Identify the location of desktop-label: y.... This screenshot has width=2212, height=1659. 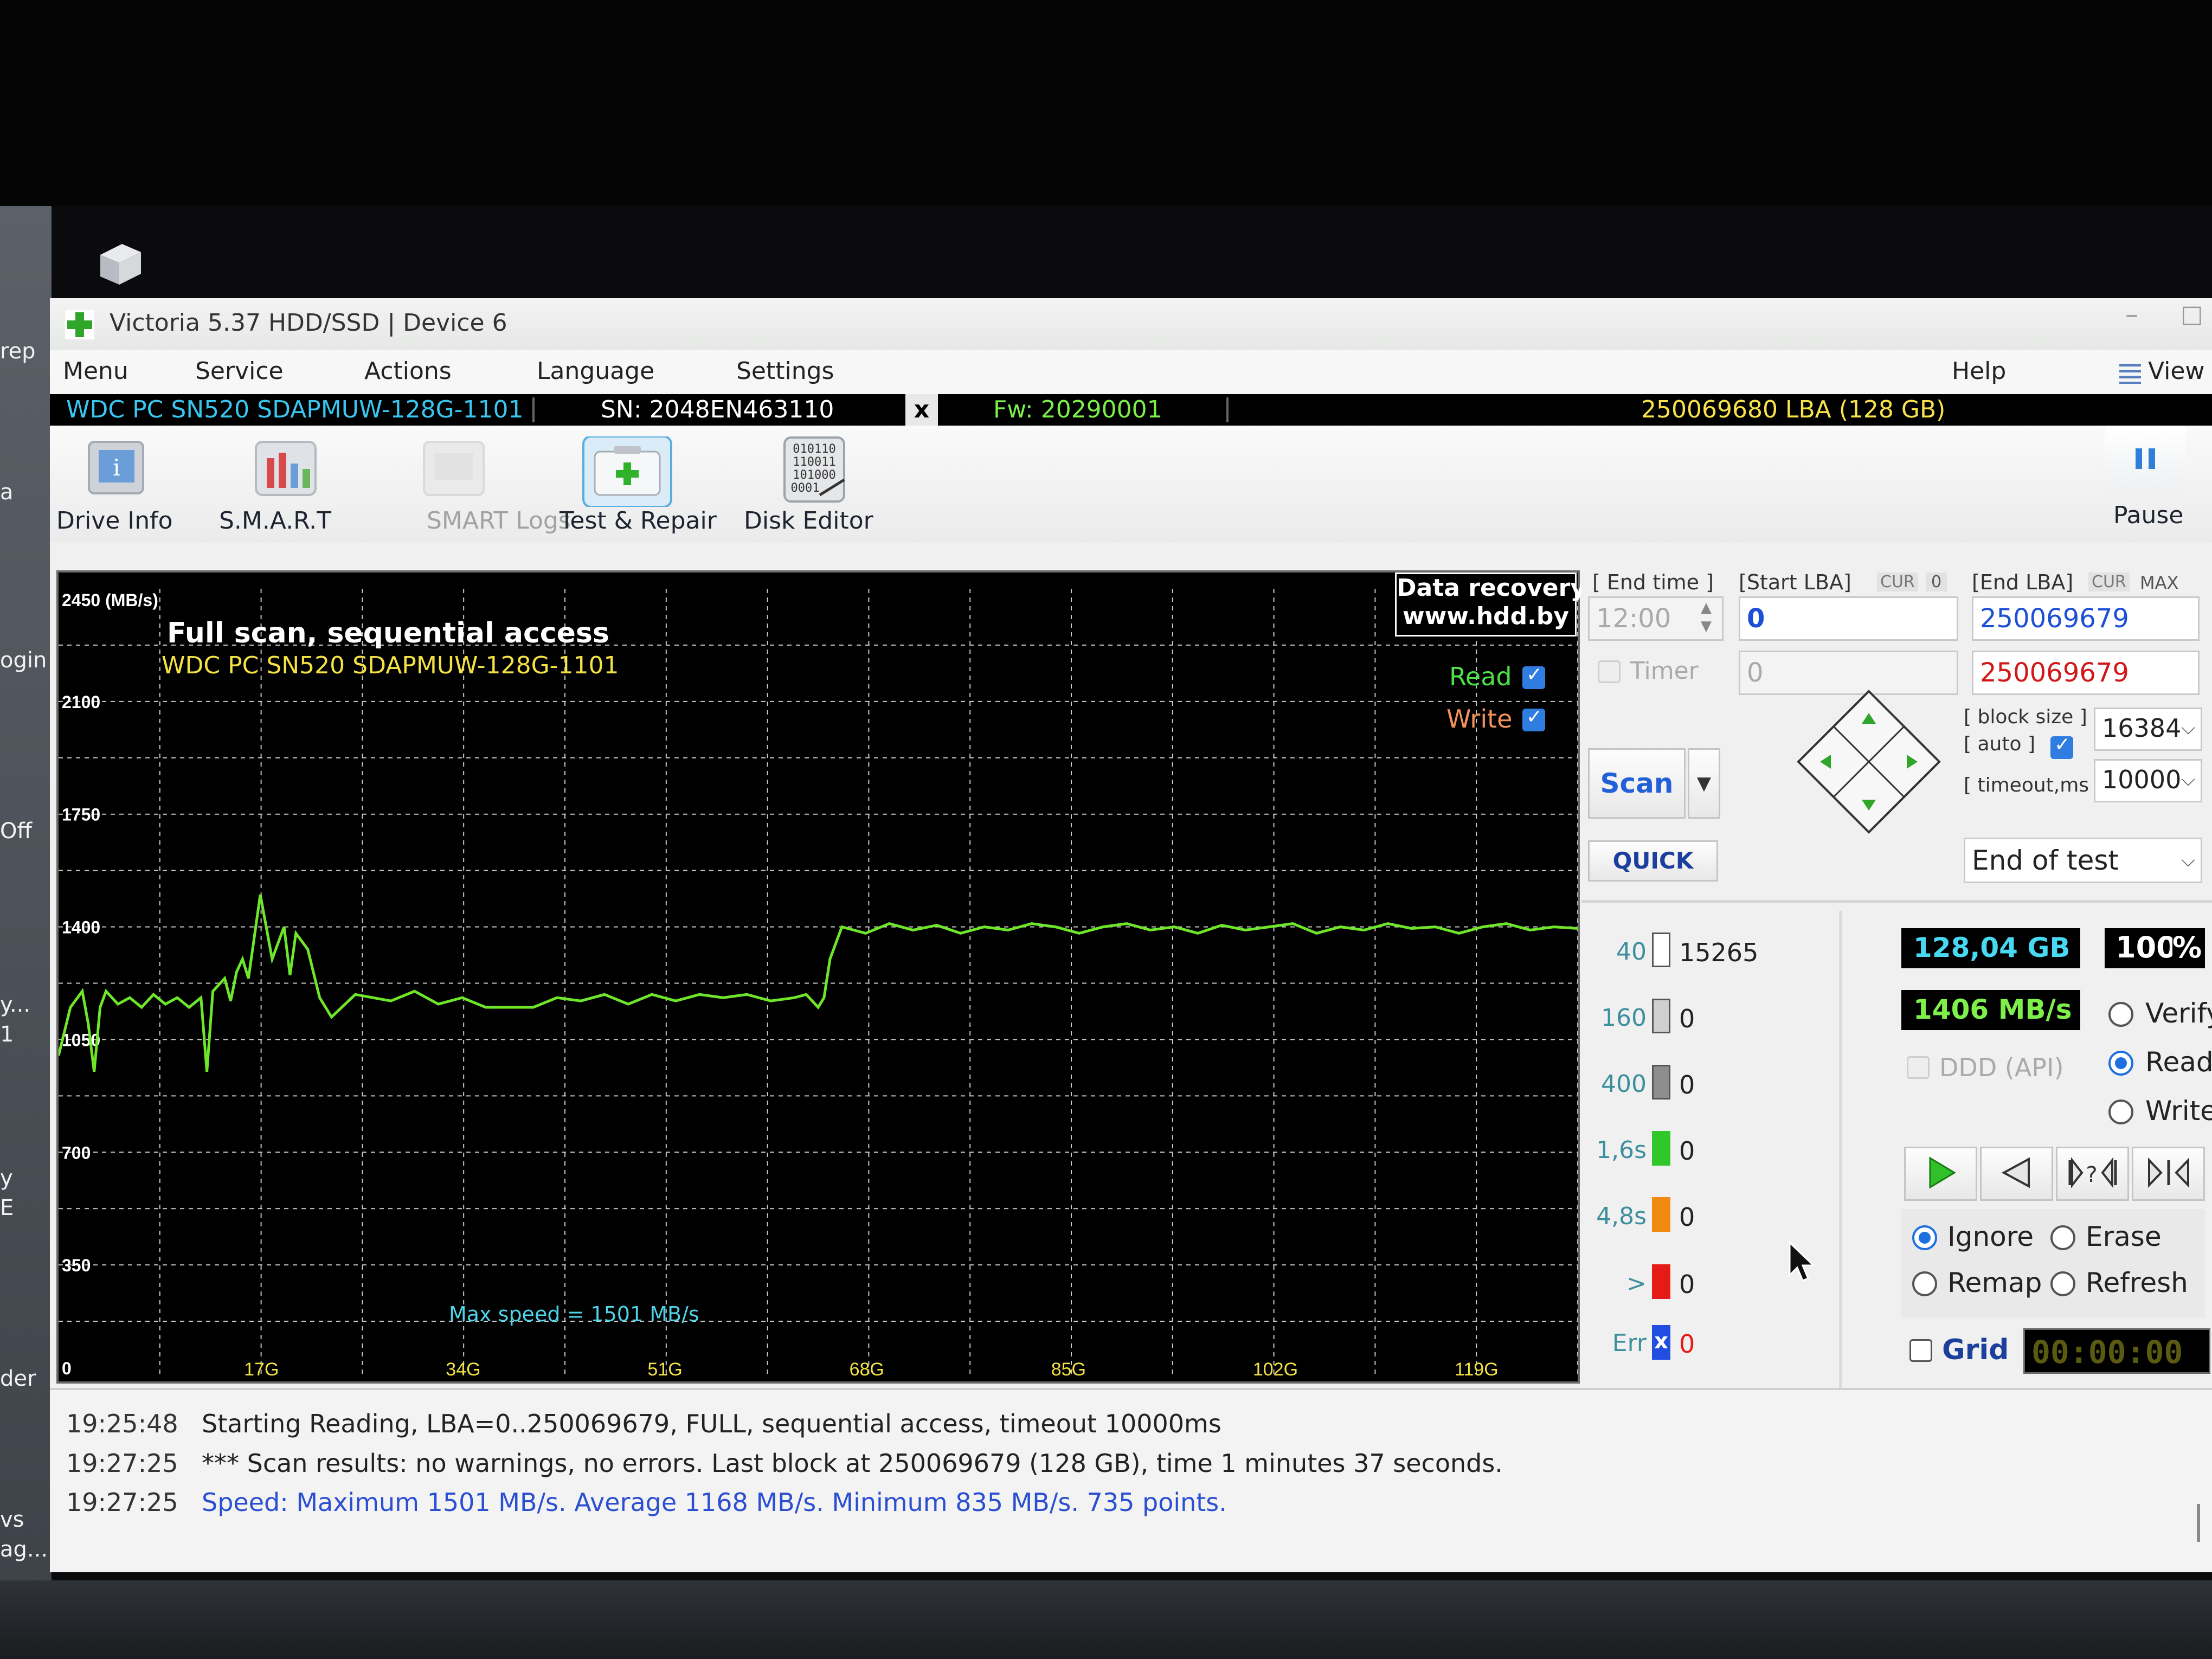
(15, 1004).